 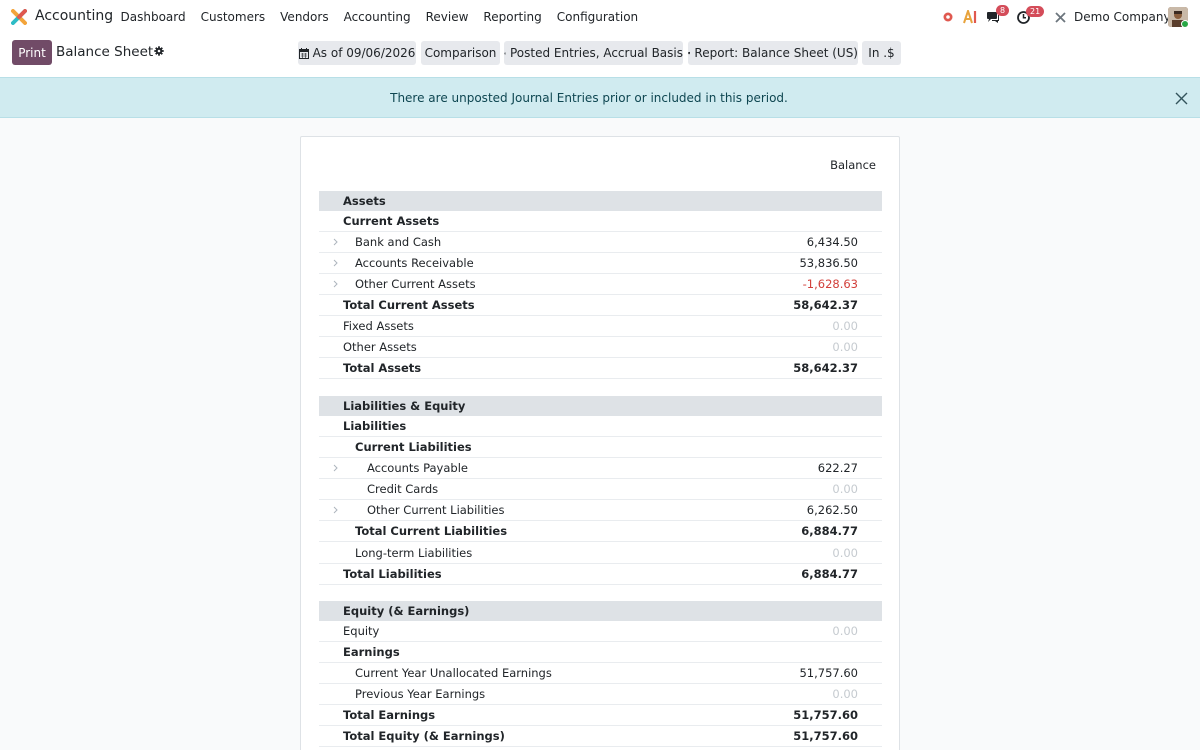 I want to click on report-row-assets: Assets, so click(x=600, y=201).